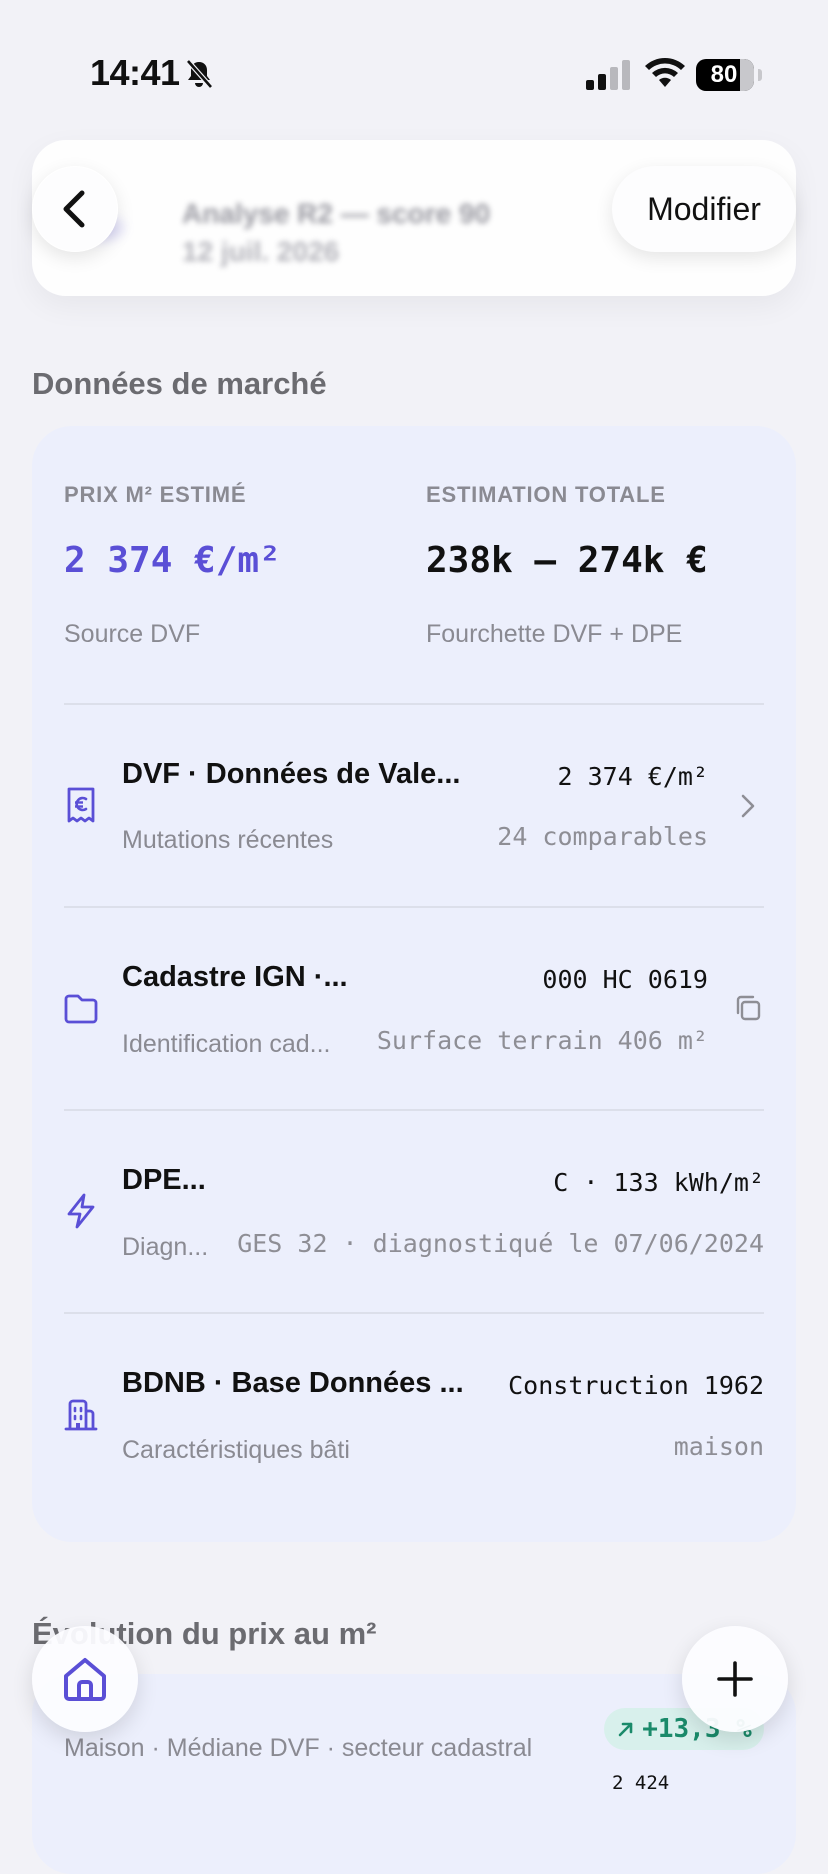 The width and height of the screenshot is (828, 1874). Describe the element at coordinates (155, 494) in the screenshot. I see `price-label: PRIX M² ESTIMÉ` at that location.